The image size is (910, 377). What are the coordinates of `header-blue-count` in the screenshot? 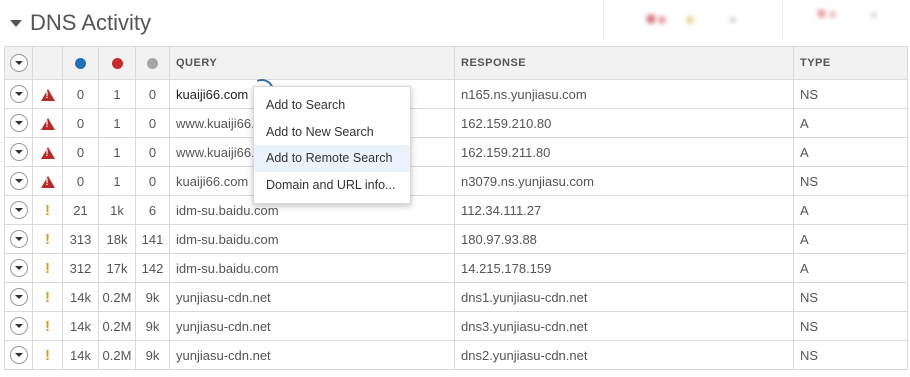 It's located at (80, 63).